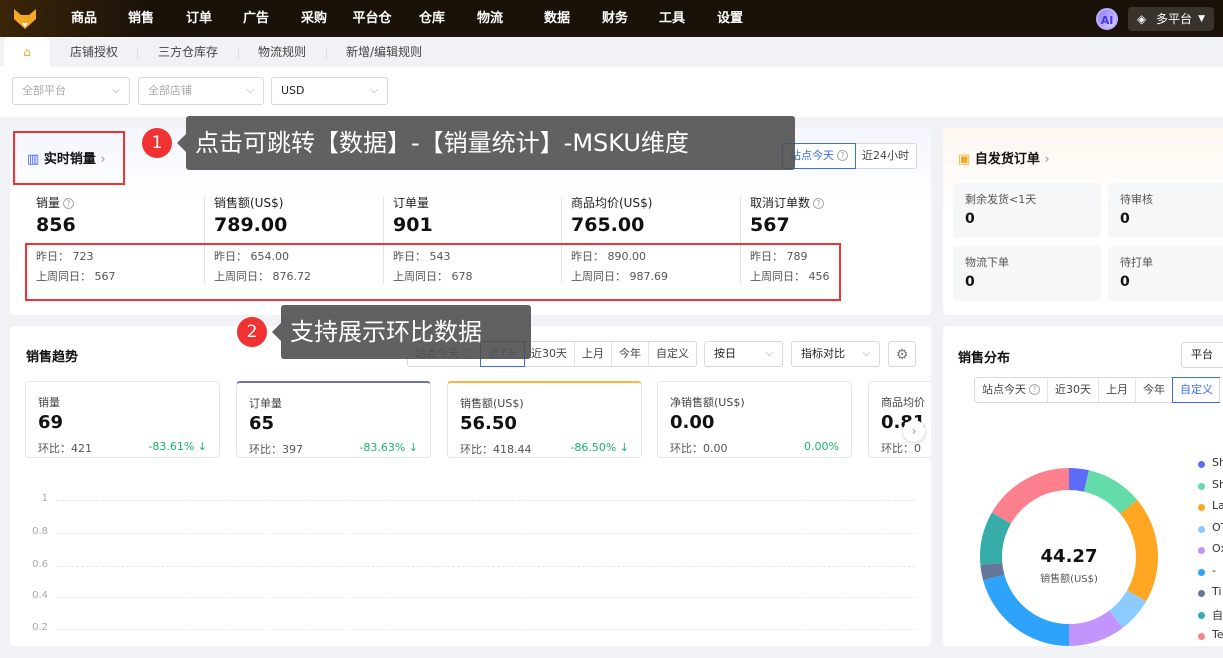  Describe the element at coordinates (885, 156) in the screenshot. I see `range-24h: 近24小时` at that location.